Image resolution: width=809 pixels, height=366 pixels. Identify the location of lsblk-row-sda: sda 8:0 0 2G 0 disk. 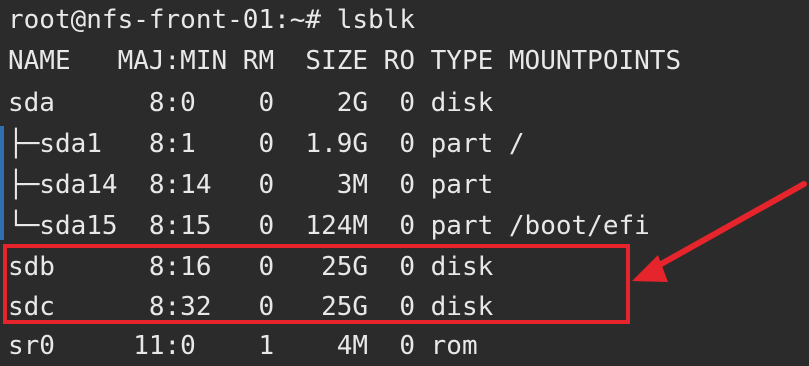
(251, 103).